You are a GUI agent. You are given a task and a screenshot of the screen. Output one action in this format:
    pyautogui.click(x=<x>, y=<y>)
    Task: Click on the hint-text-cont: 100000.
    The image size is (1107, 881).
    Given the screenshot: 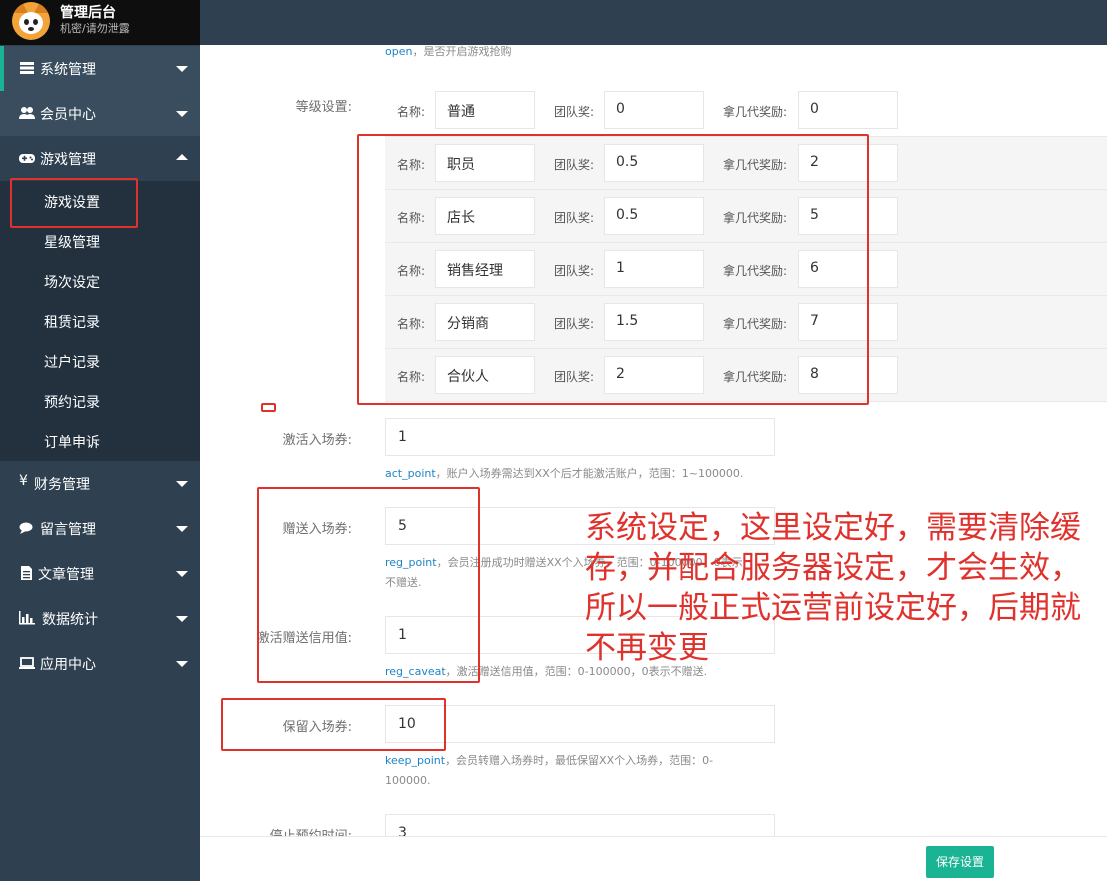 What is the action you would take?
    pyautogui.click(x=408, y=780)
    